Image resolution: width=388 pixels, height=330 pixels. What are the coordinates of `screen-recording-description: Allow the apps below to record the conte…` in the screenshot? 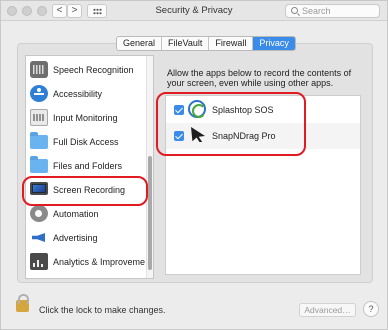 It's located at (259, 78).